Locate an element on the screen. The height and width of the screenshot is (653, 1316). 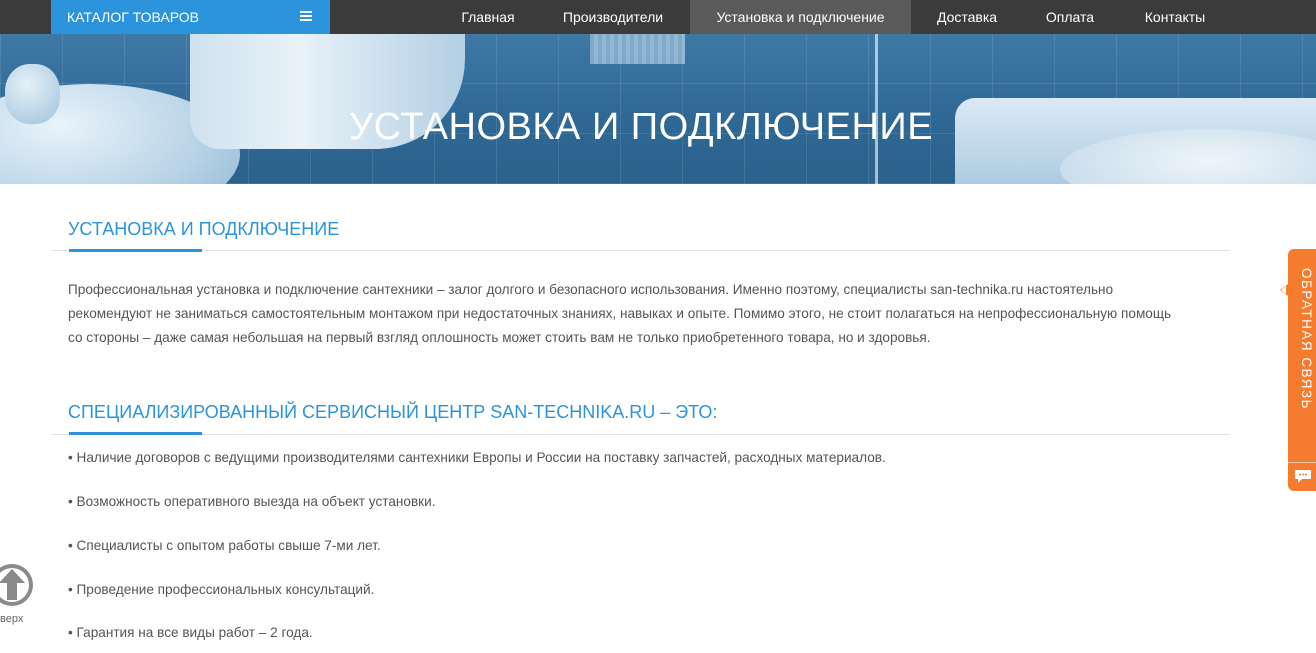
hero-towel-image is located at coordinates (637, 49).